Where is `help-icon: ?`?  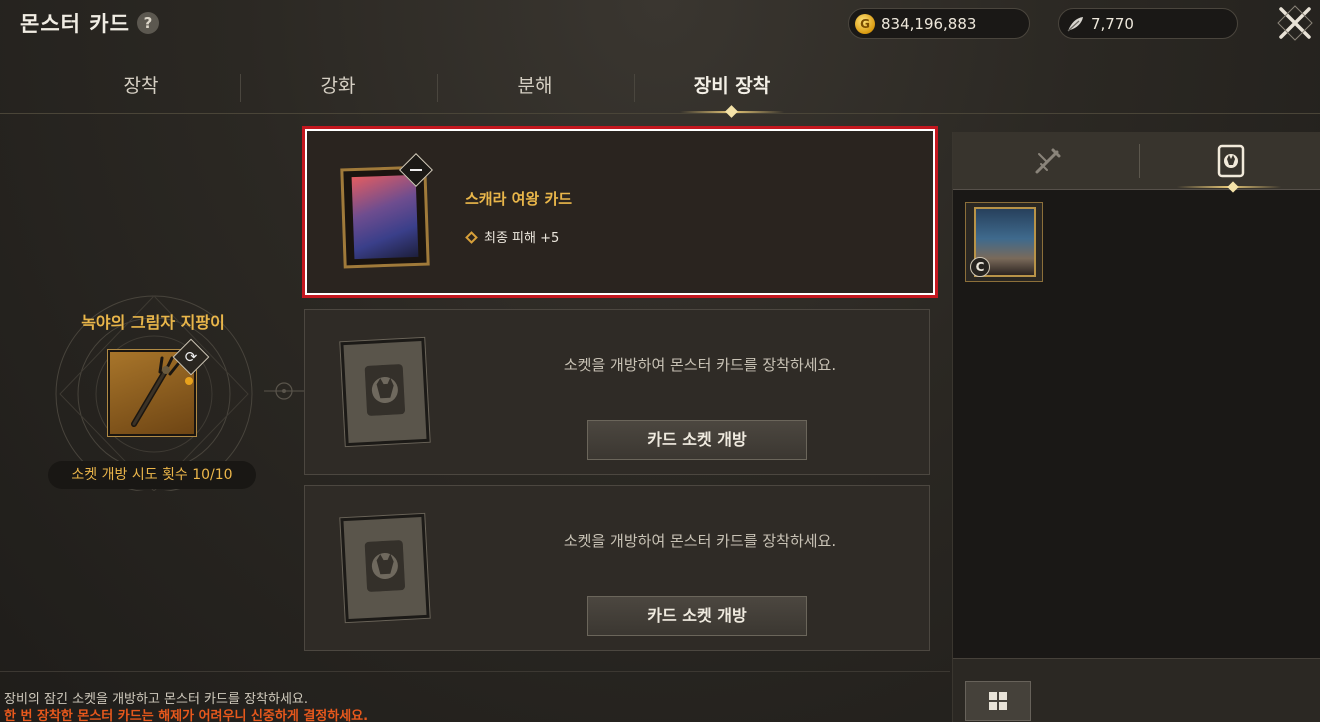
help-icon: ? is located at coordinates (148, 23).